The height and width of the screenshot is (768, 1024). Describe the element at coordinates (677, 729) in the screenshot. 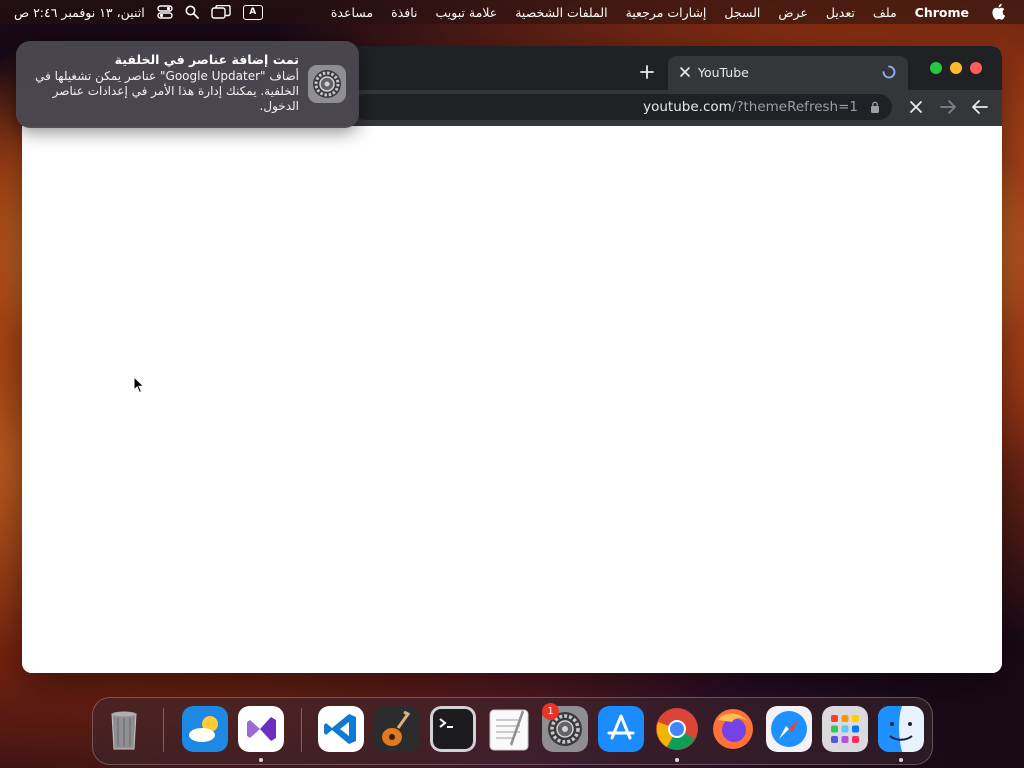

I see `chrome-icon` at that location.